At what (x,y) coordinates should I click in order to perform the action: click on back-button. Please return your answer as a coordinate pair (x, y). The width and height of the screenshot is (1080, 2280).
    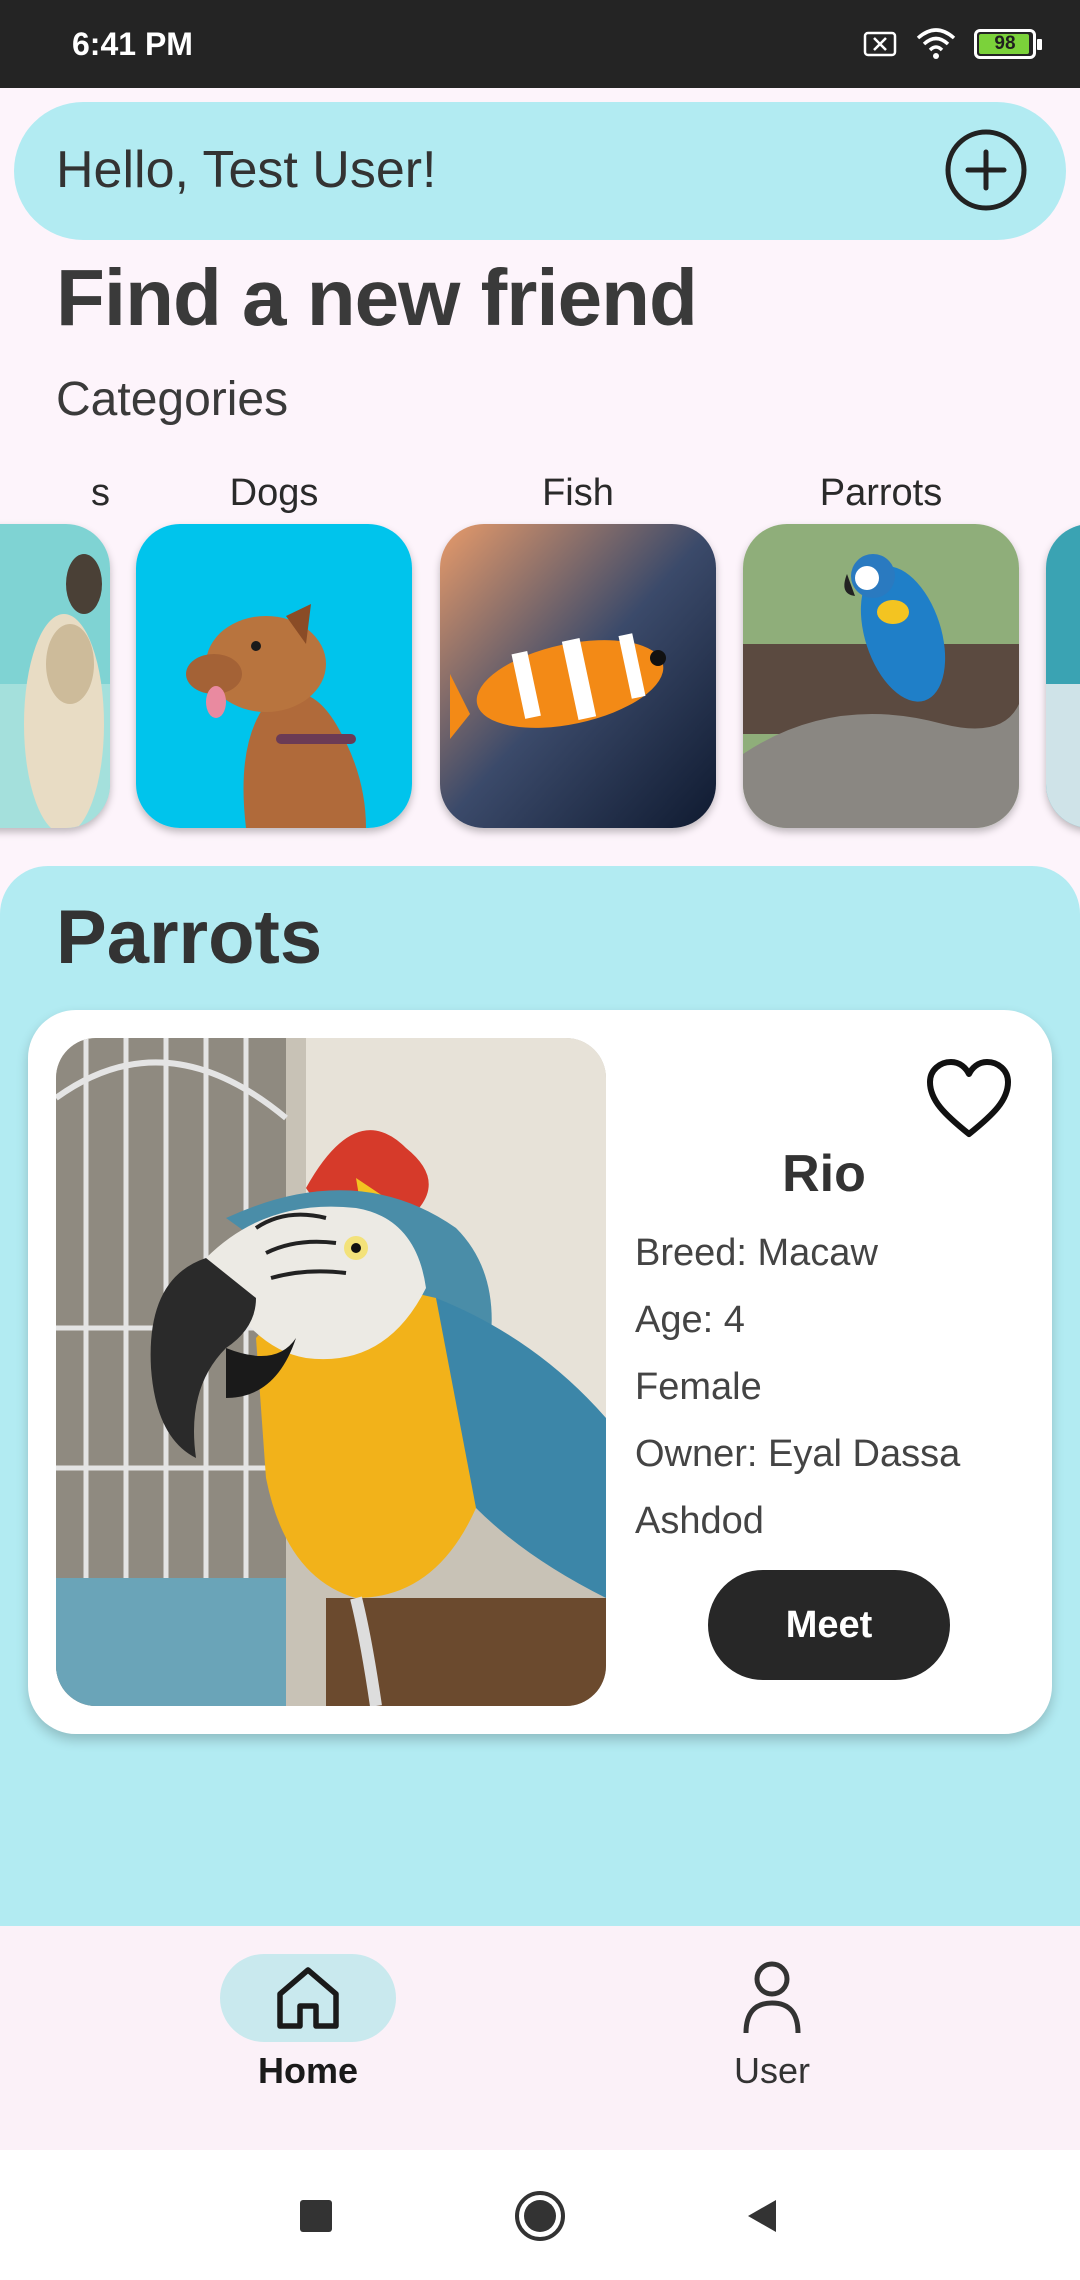
    Looking at the image, I should click on (762, 2216).